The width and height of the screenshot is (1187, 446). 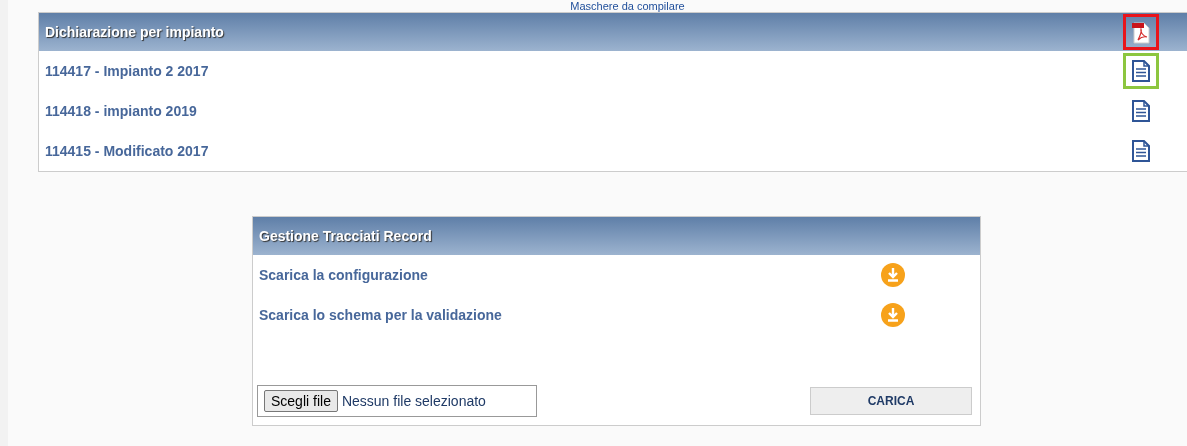 I want to click on panel-title: Dichiarazione per impianto, so click(x=134, y=32).